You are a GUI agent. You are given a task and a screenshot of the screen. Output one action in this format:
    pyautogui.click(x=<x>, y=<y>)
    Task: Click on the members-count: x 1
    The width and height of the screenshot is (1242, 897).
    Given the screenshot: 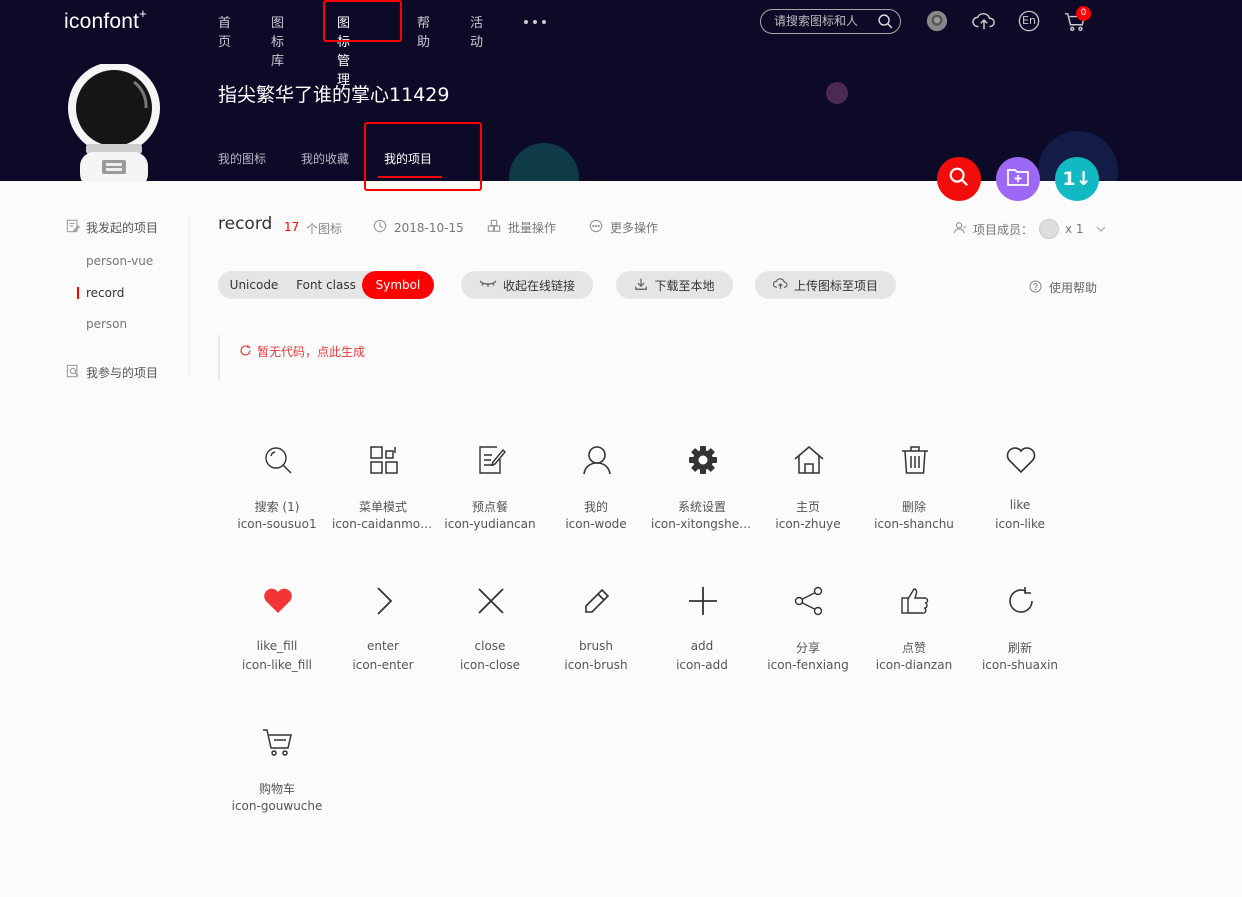 What is the action you would take?
    pyautogui.click(x=1074, y=229)
    